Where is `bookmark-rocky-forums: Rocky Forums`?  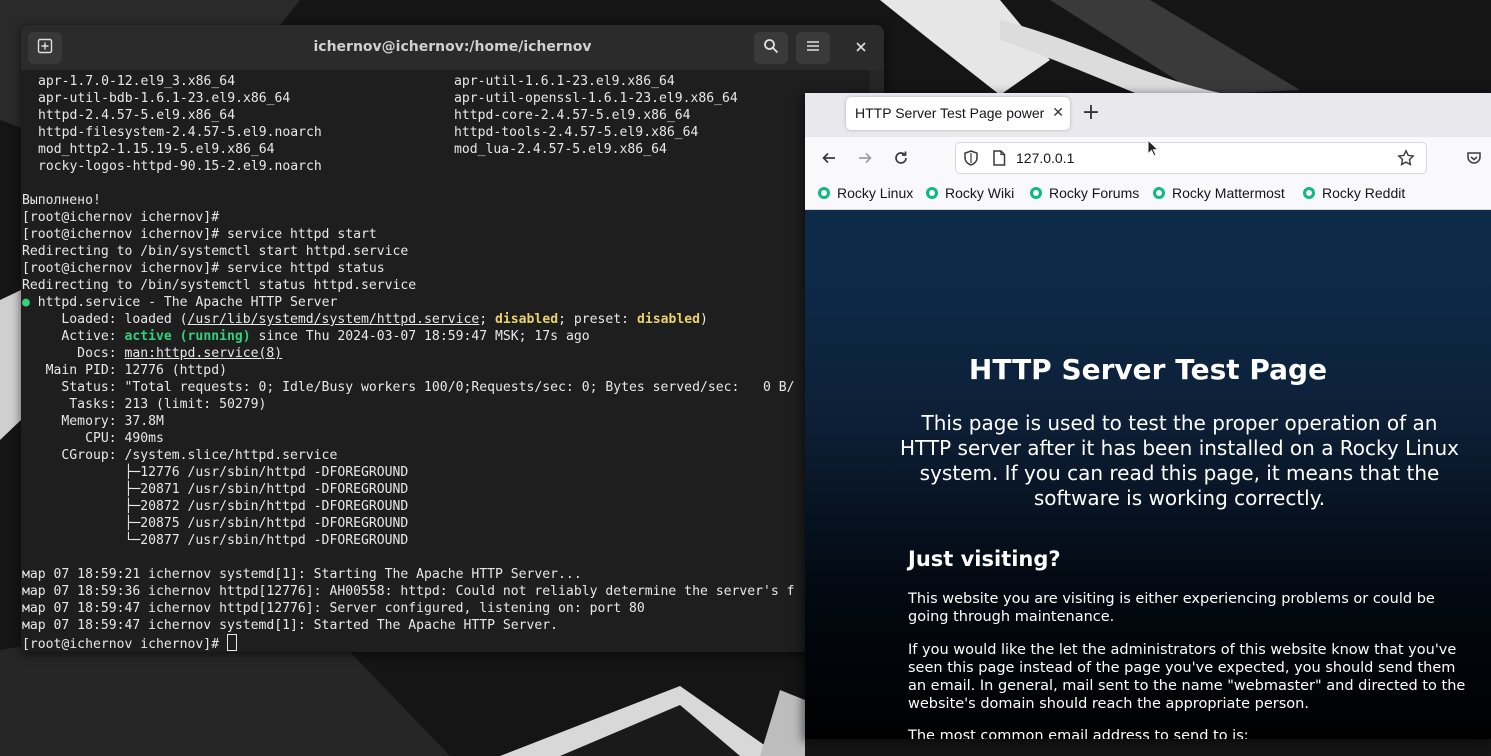
bookmark-rocky-forums: Rocky Forums is located at coordinates (1084, 193).